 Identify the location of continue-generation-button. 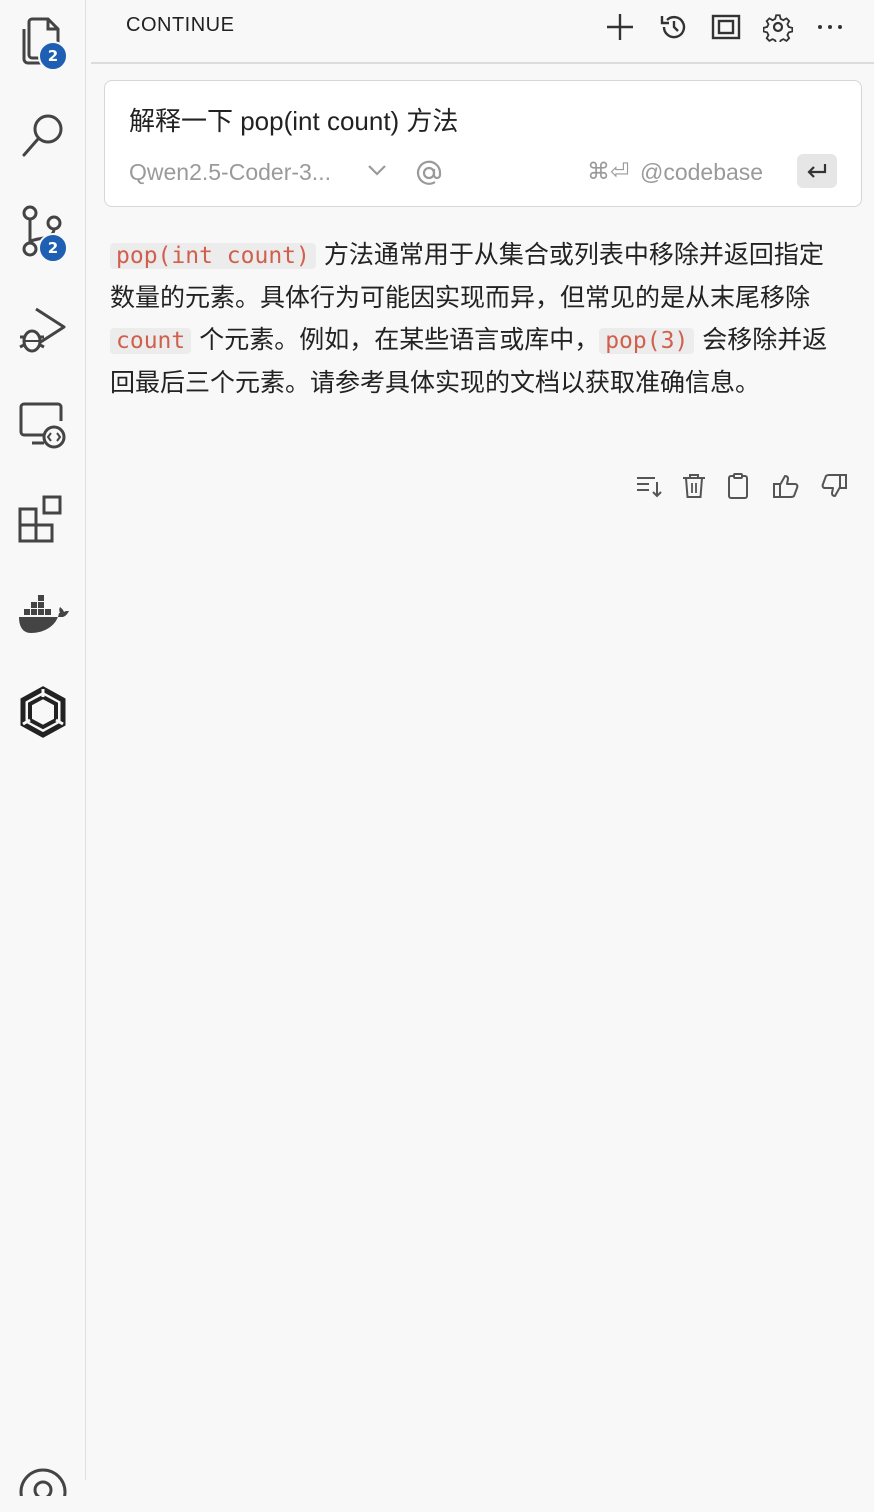
(649, 486).